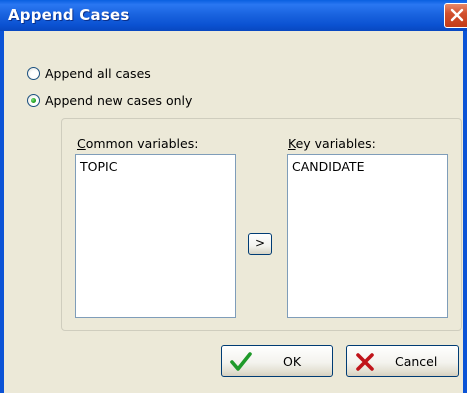 This screenshot has width=467, height=393. I want to click on radio-append-new: Append new cases only, so click(109, 100).